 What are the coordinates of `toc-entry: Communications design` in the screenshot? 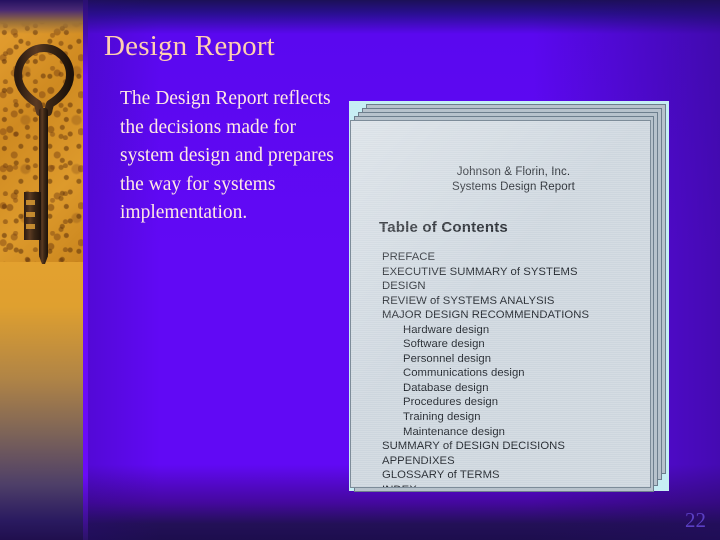 It's located at (464, 373).